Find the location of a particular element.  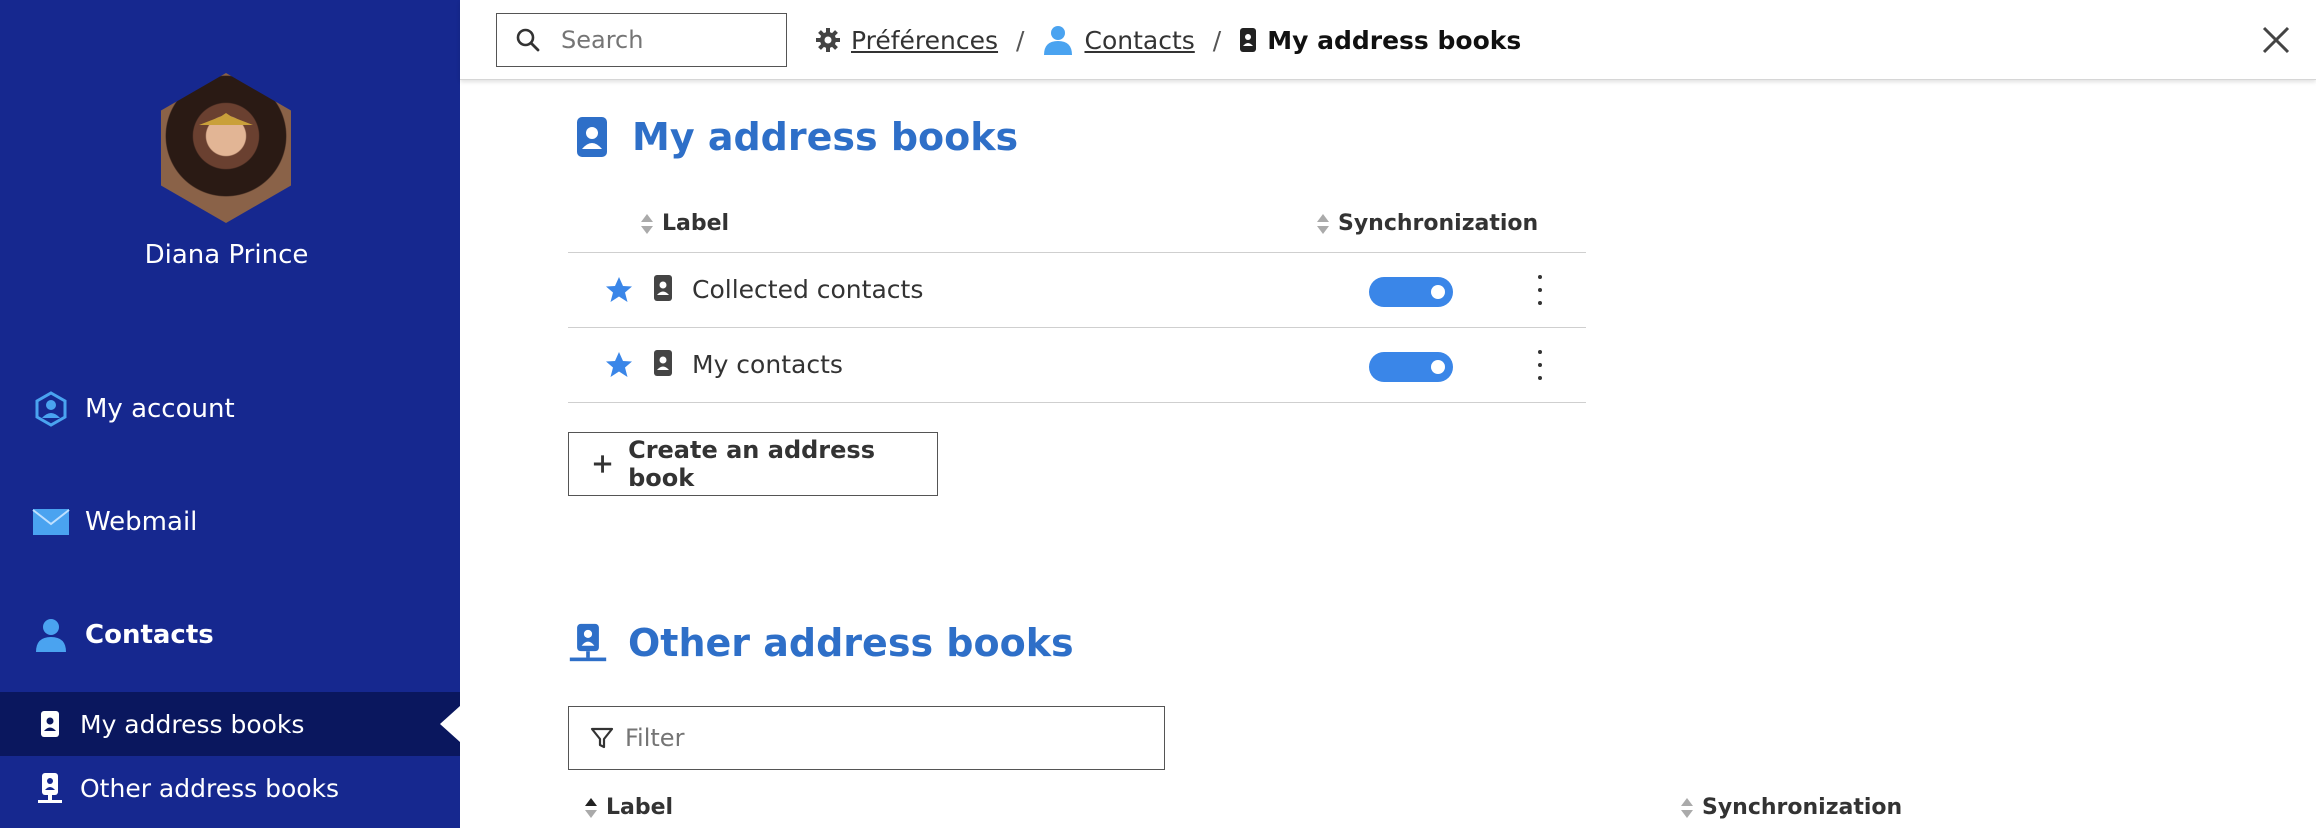

nav-item-label: My account is located at coordinates (160, 409).